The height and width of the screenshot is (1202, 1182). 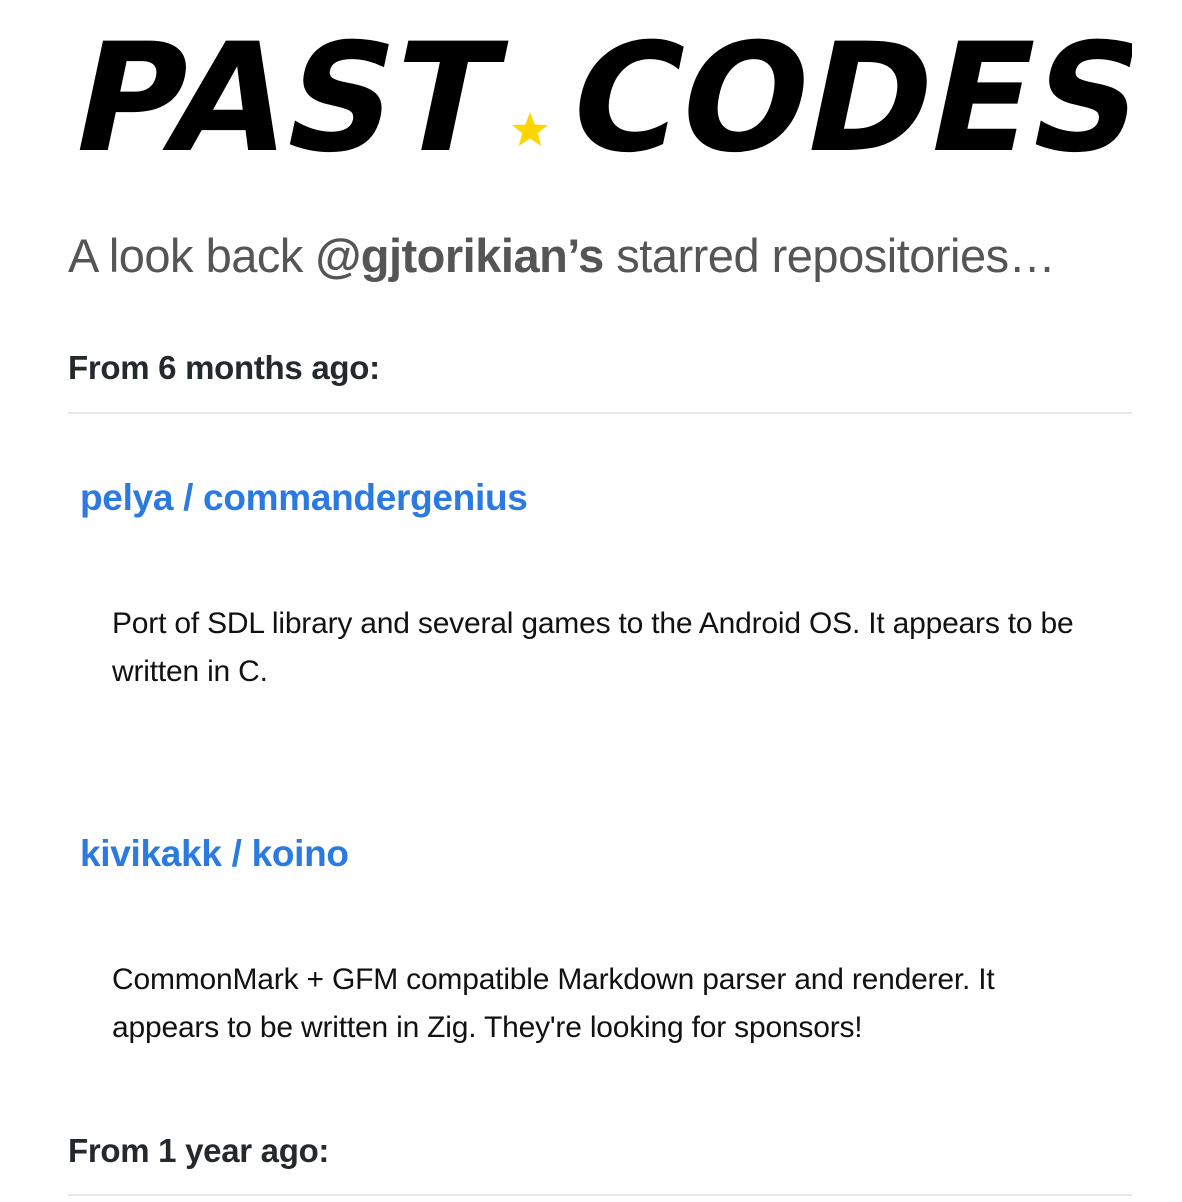 I want to click on tagline-username: @gjtorikian’s, so click(x=459, y=255).